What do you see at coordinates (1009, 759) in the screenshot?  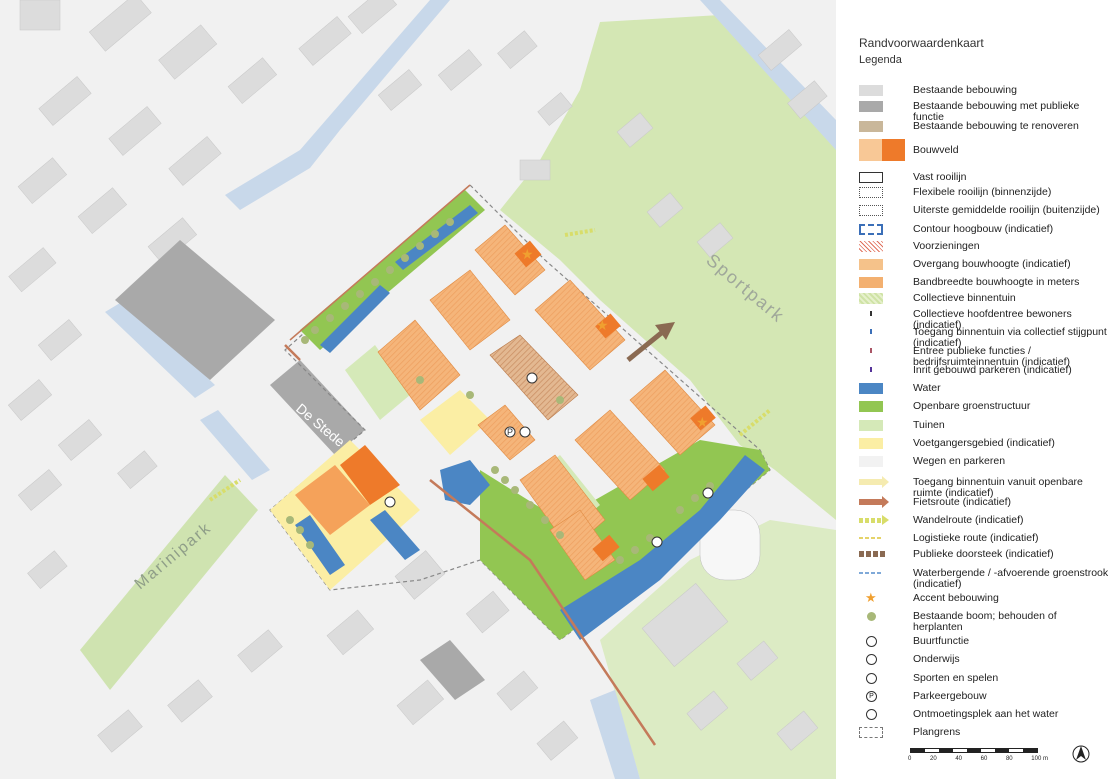 I see `scale-tick: 80` at bounding box center [1009, 759].